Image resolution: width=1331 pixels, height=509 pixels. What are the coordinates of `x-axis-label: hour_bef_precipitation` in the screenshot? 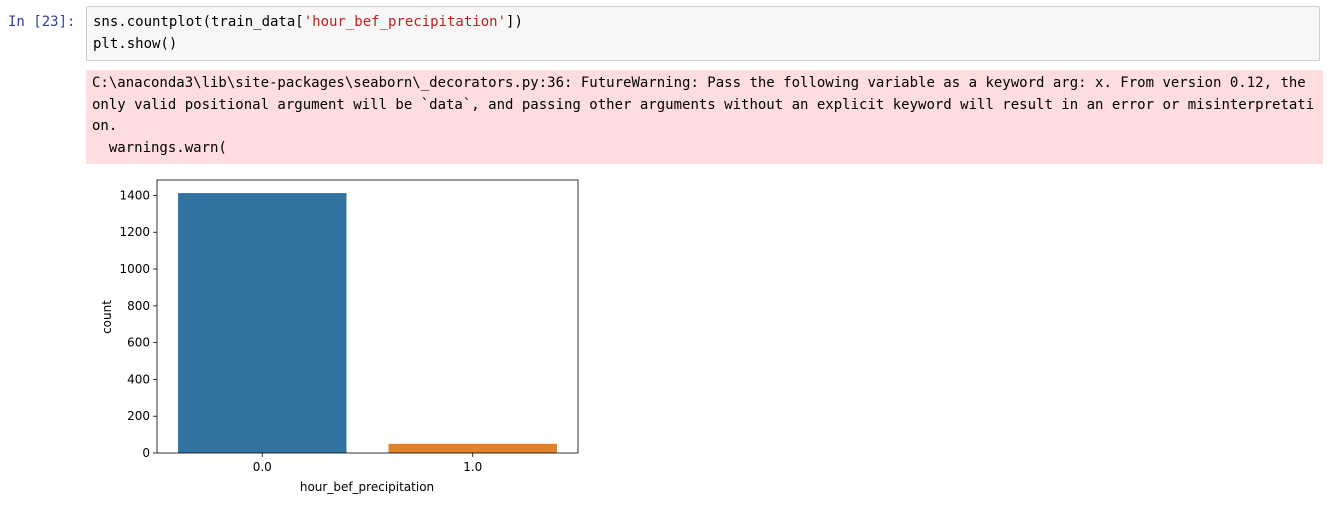 It's located at (367, 487).